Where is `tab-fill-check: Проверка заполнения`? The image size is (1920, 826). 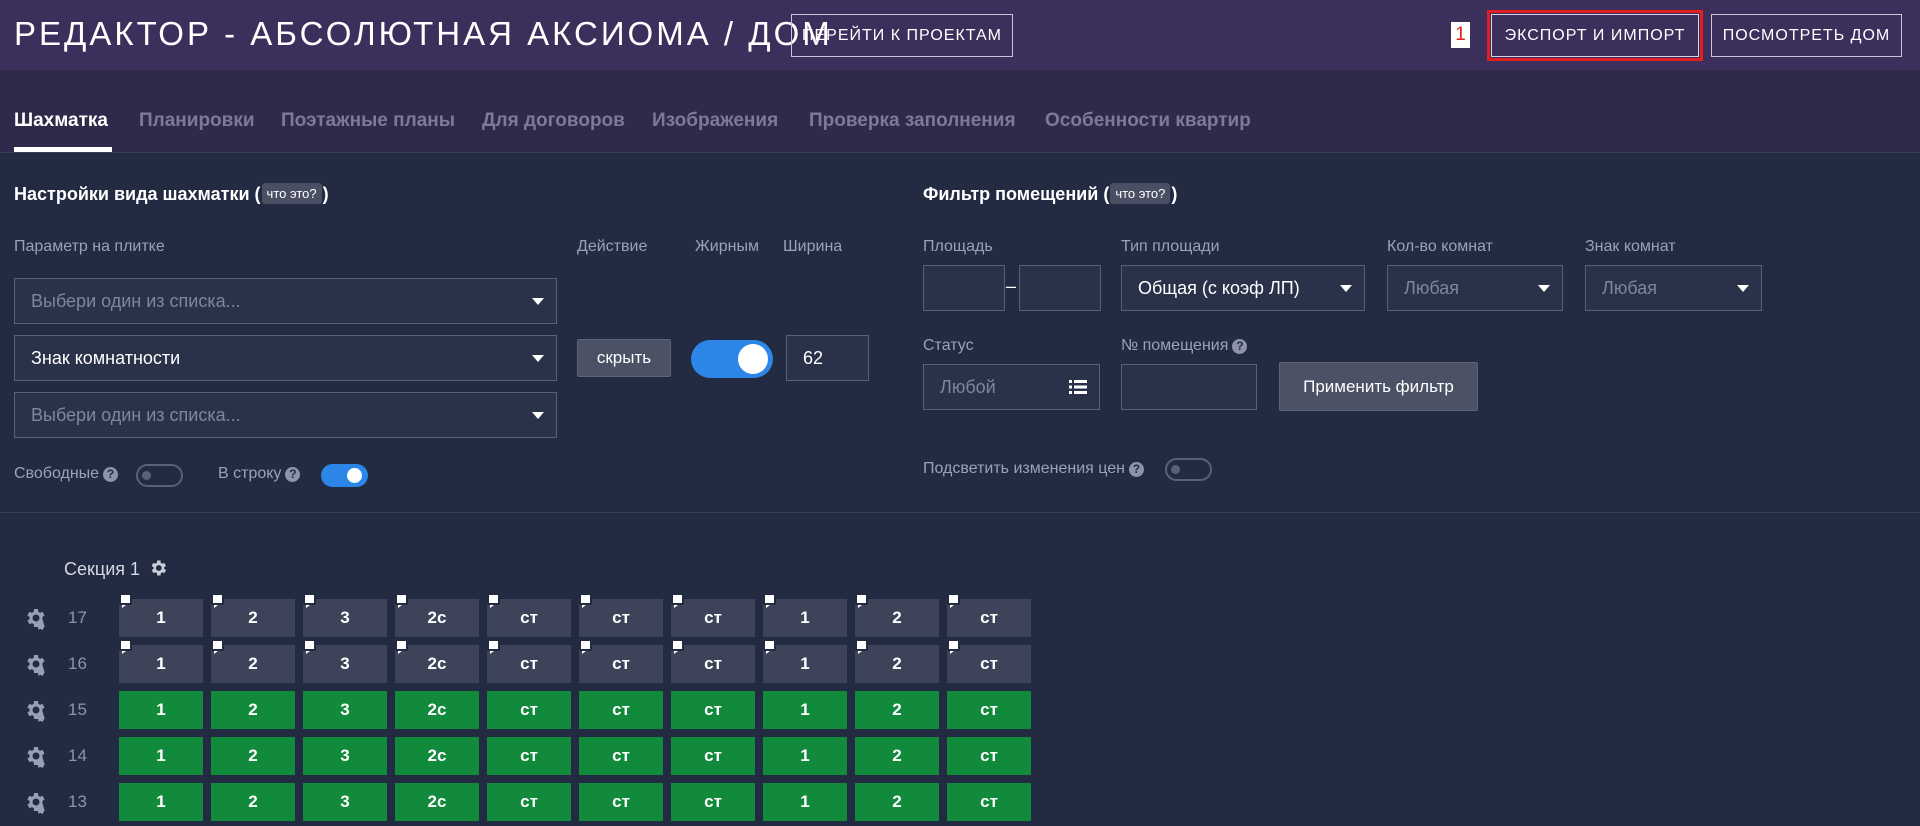 tab-fill-check: Проверка заполнения is located at coordinates (912, 121).